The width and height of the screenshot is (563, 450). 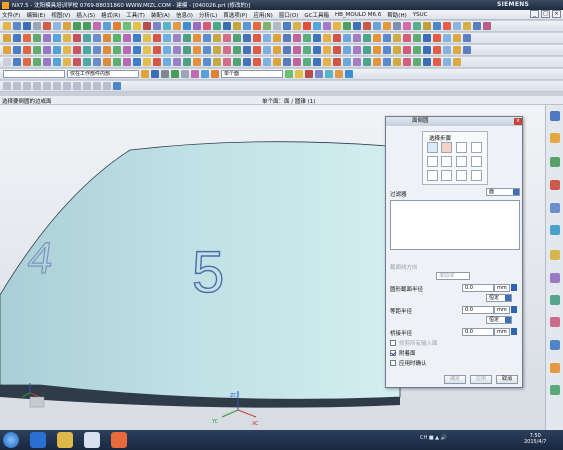 What do you see at coordinates (377, 26) in the screenshot?
I see `view-orient-icon` at bounding box center [377, 26].